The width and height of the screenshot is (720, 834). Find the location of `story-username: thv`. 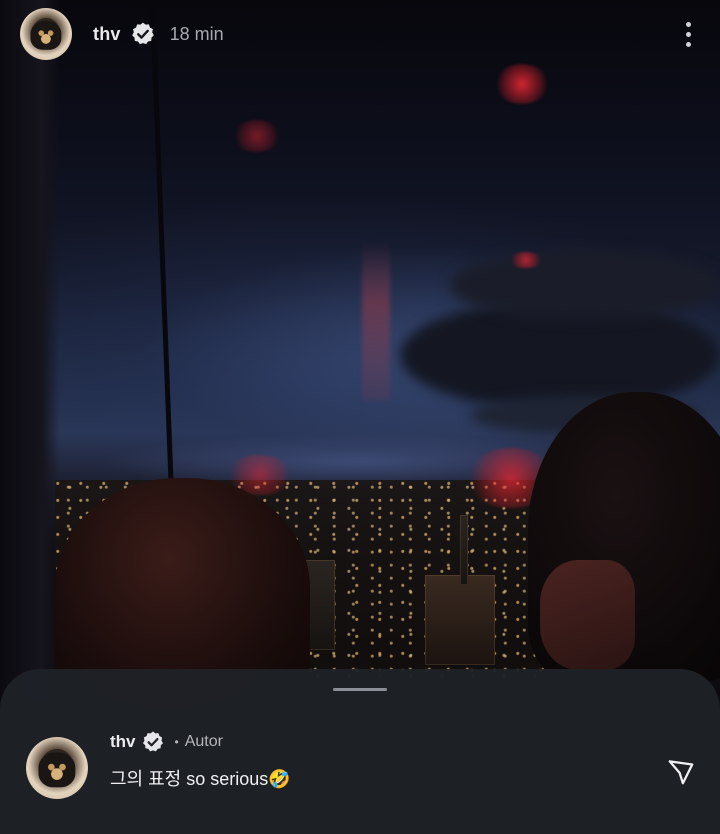

story-username: thv is located at coordinates (107, 34).